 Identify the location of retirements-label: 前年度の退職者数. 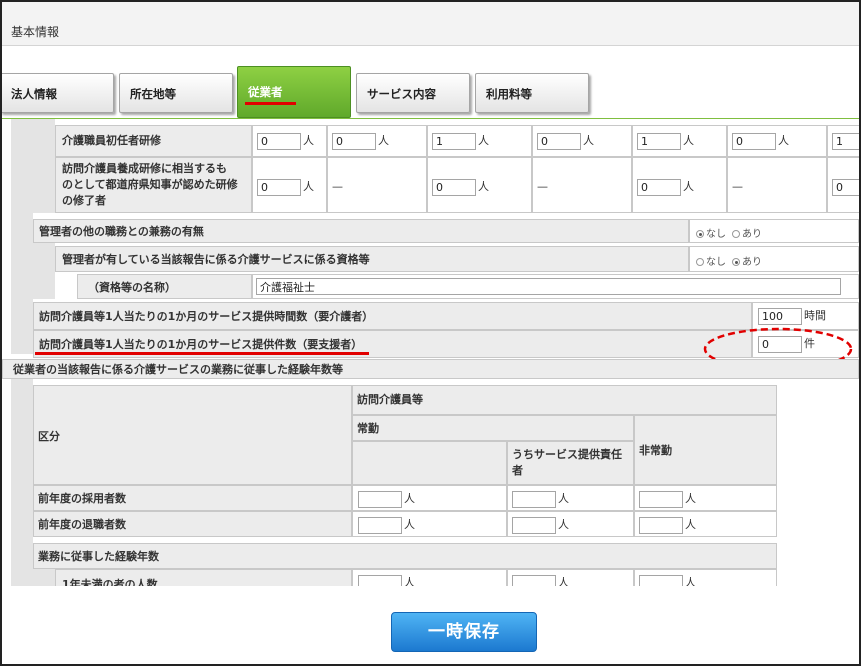
(82, 524).